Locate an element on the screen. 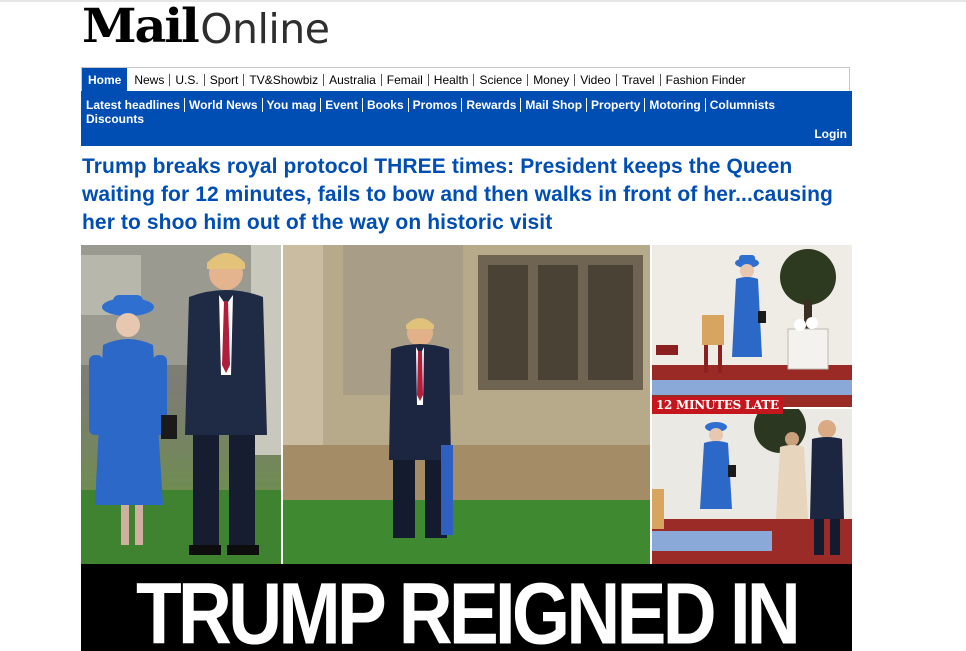 The height and width of the screenshot is (651, 966). nav-item-video: Video is located at coordinates (596, 79).